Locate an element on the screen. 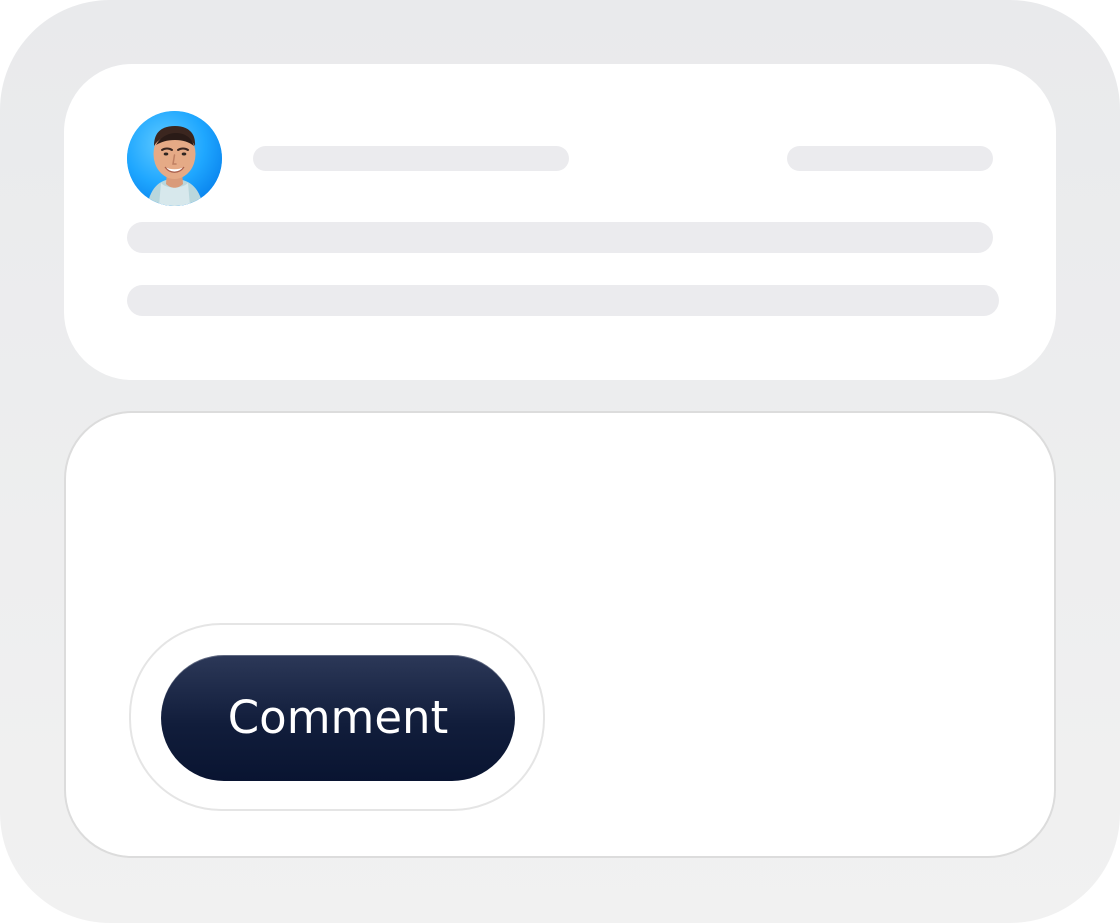  post-meta-placeholder is located at coordinates (890, 158).